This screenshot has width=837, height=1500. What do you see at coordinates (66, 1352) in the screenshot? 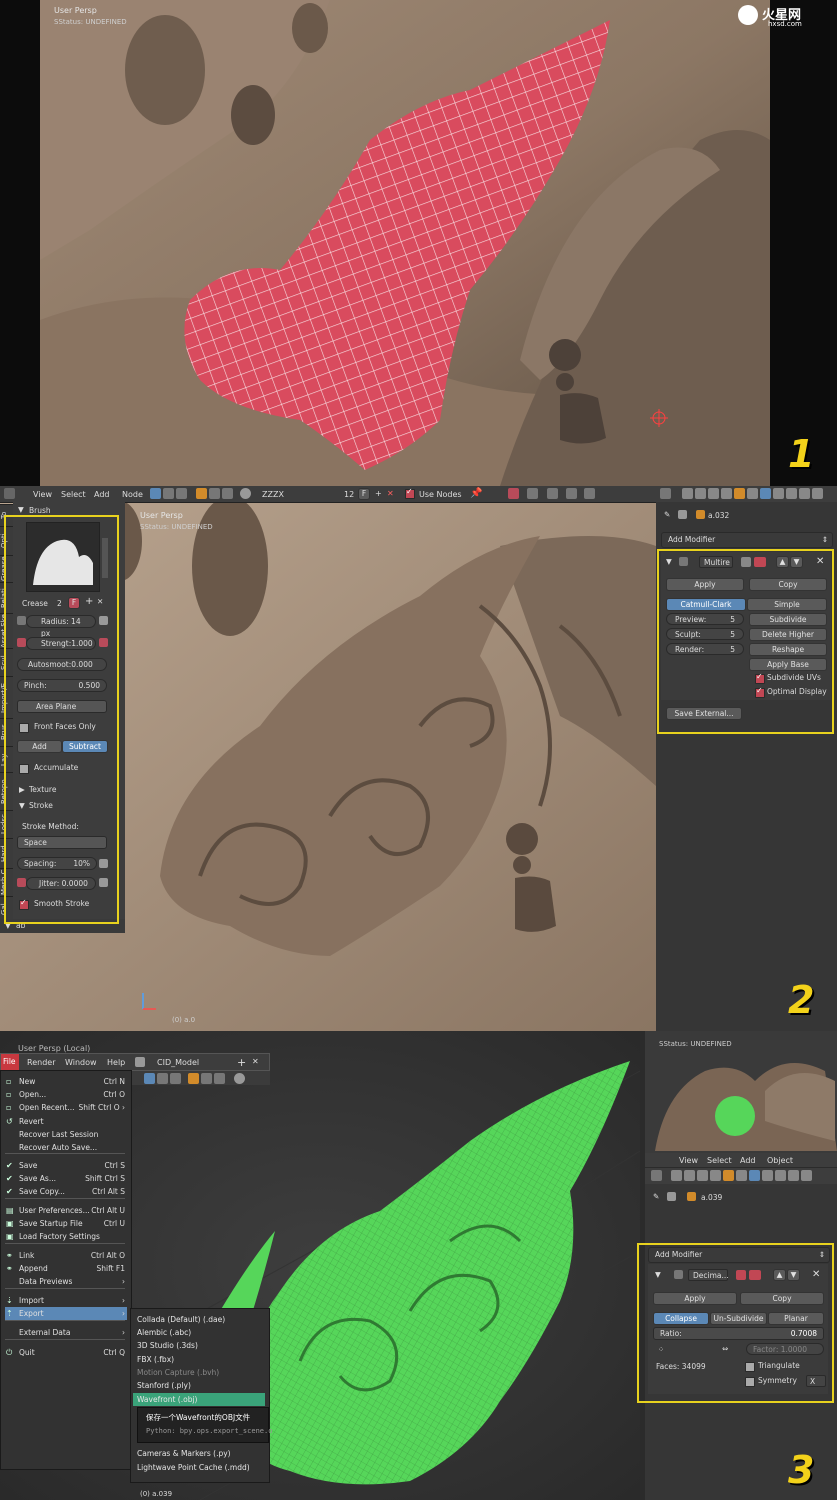
I see `file-menu-quit: ⏻ Quit Ctrl Q` at bounding box center [66, 1352].